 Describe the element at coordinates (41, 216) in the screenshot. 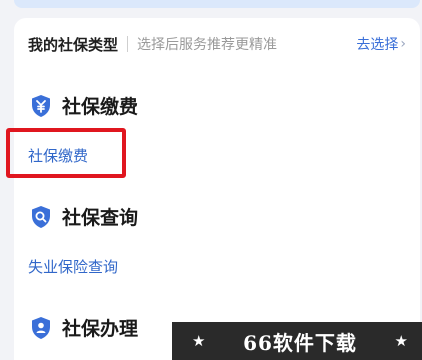

I see `search-shield-icon` at that location.